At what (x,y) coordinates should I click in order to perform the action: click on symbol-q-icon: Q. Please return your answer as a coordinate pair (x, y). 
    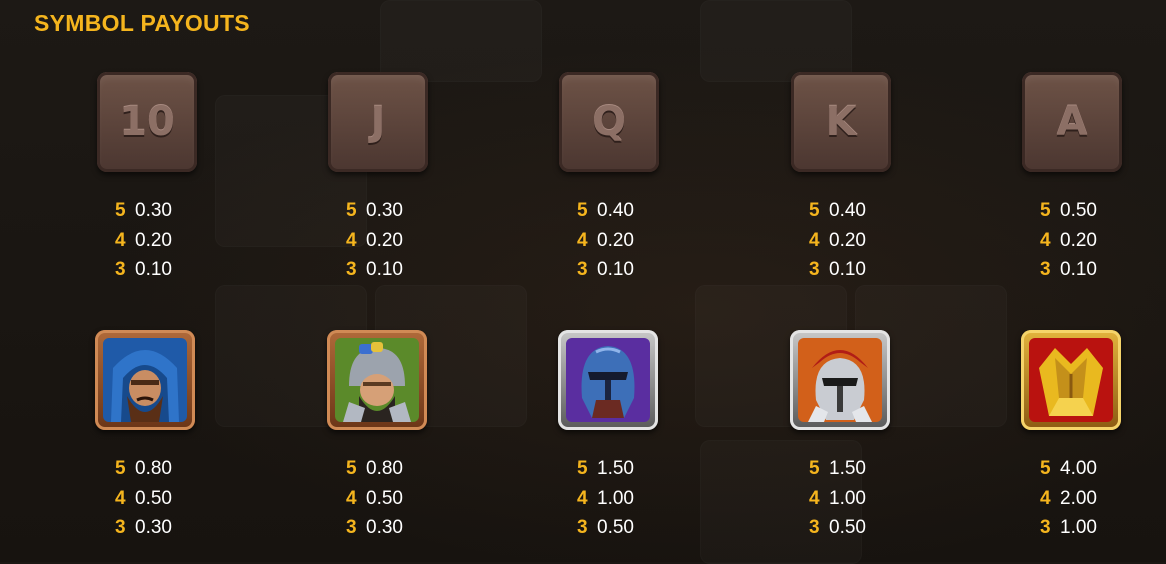
    Looking at the image, I should click on (609, 122).